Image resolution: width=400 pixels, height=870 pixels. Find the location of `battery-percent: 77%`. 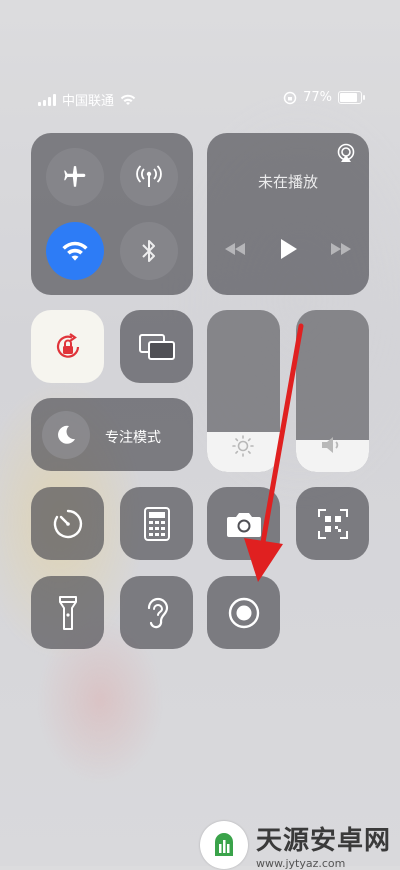

battery-percent: 77% is located at coordinates (317, 97).